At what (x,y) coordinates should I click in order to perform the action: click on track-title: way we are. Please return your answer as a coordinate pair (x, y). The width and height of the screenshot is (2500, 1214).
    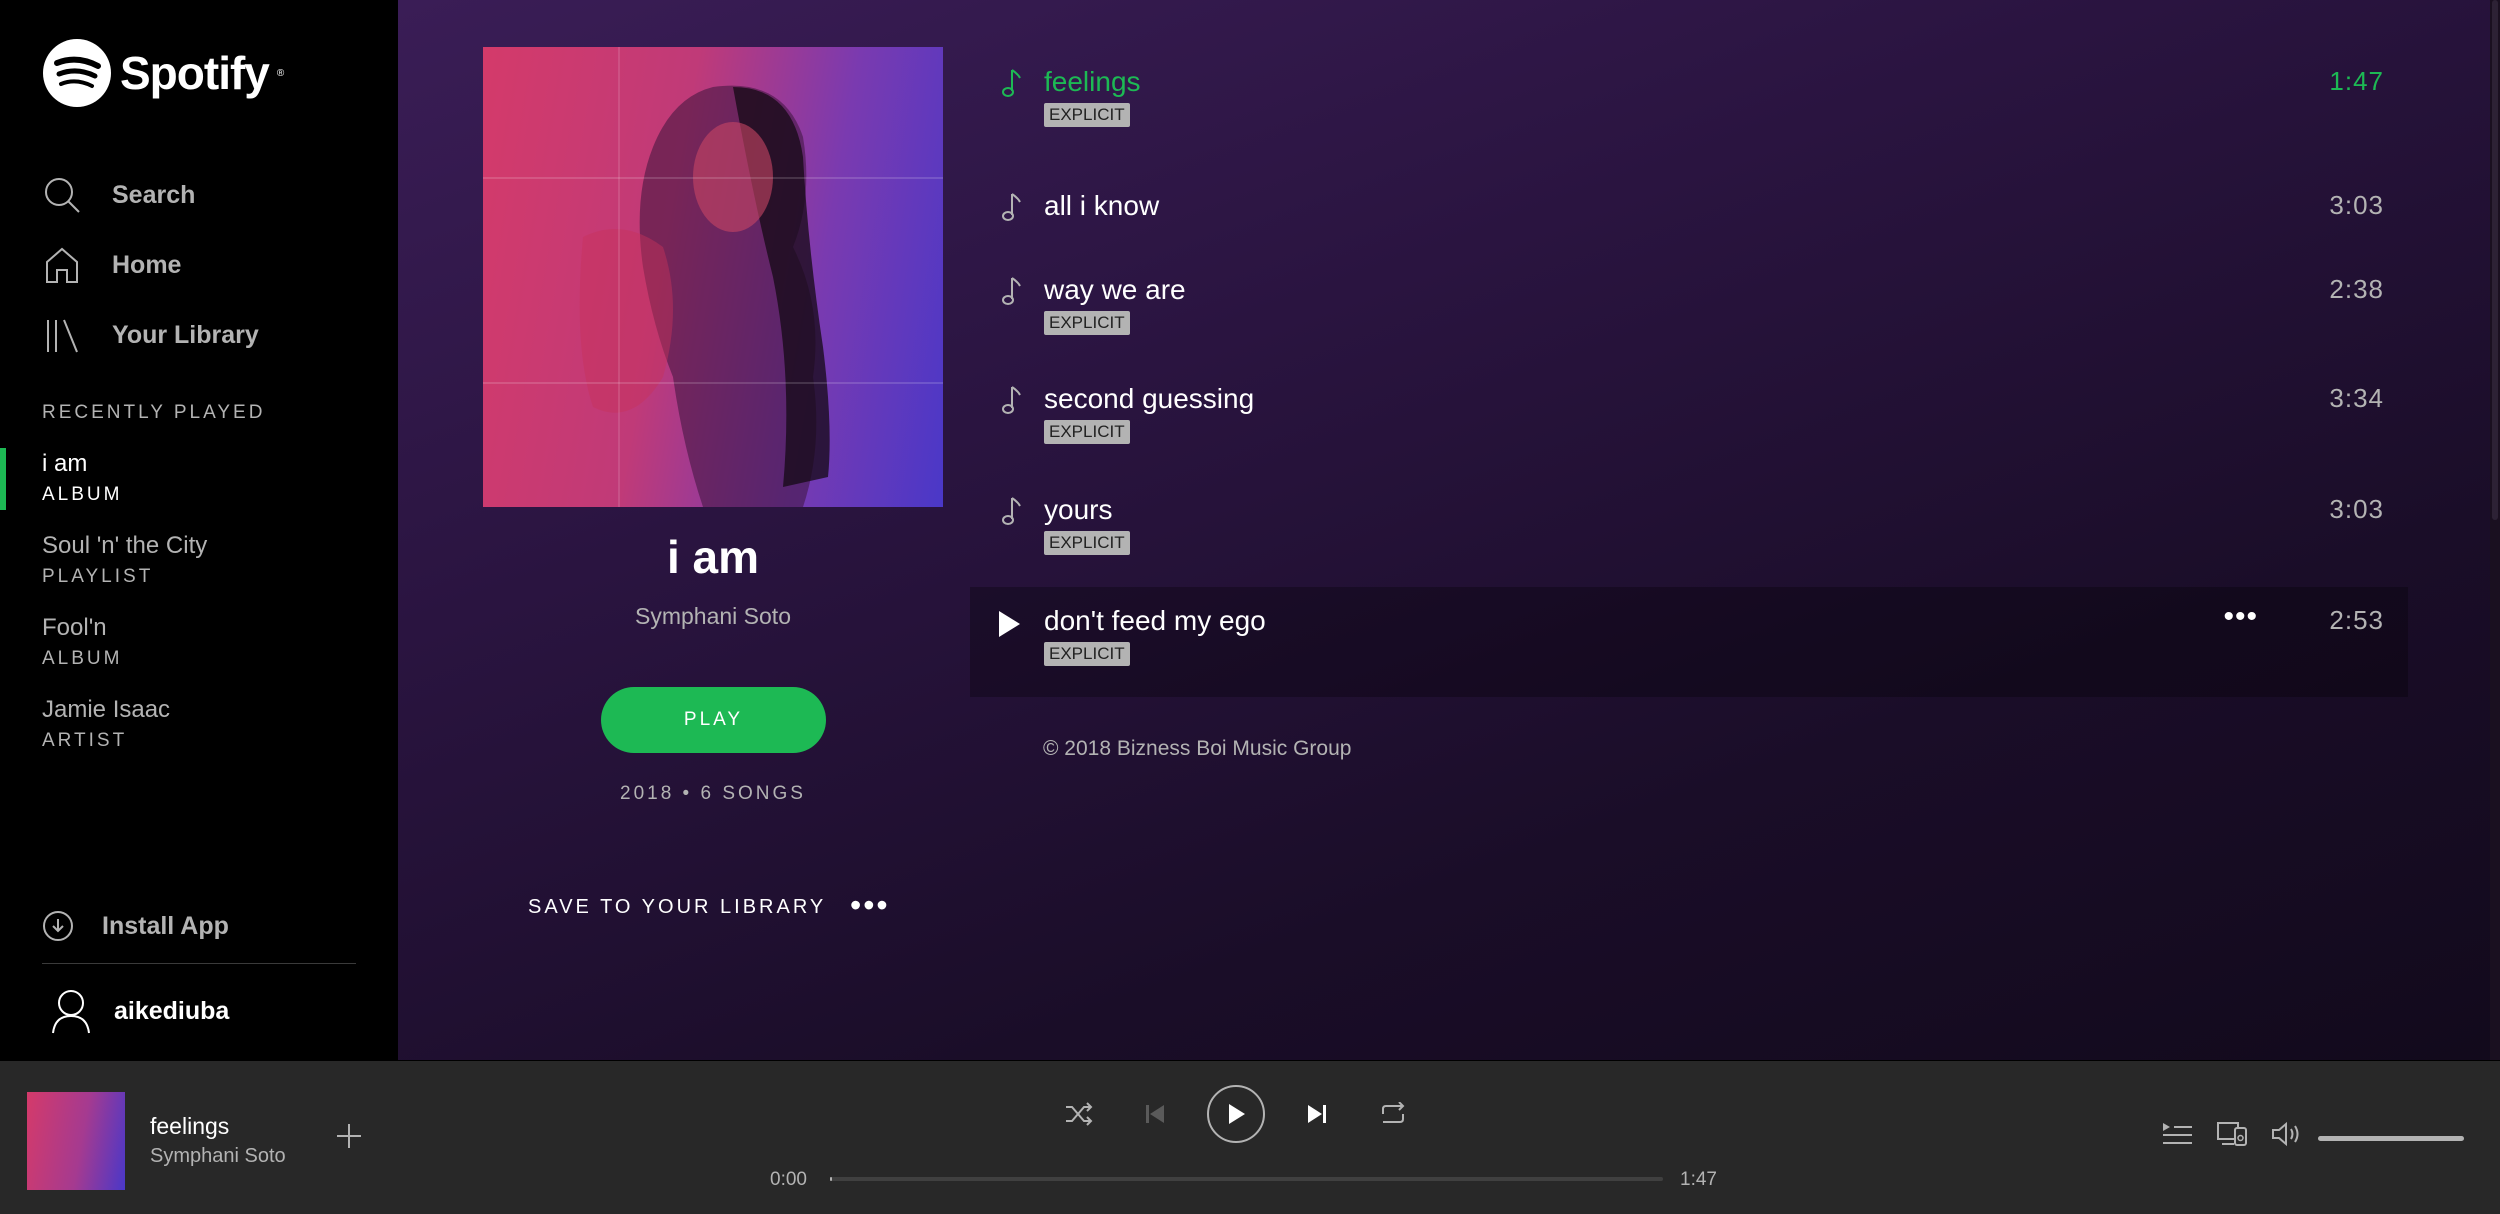
    Looking at the image, I should click on (1115, 289).